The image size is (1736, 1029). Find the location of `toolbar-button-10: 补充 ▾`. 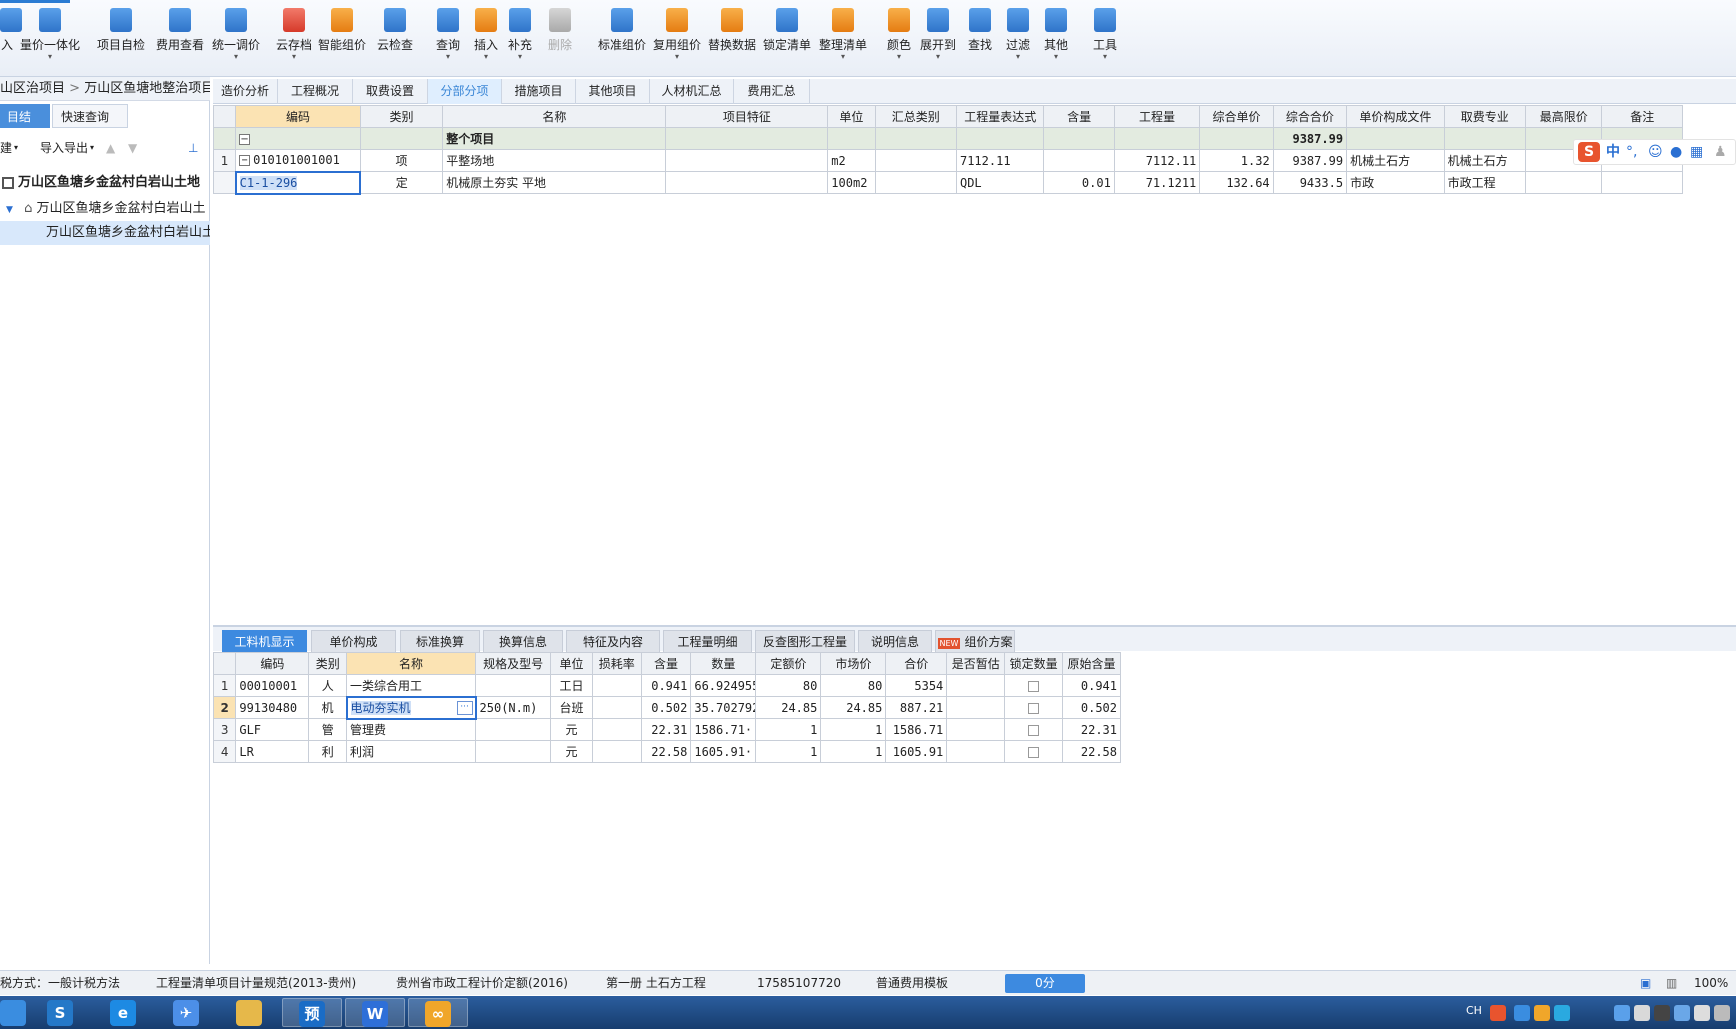

toolbar-button-10: 补充 ▾ is located at coordinates (520, 38).